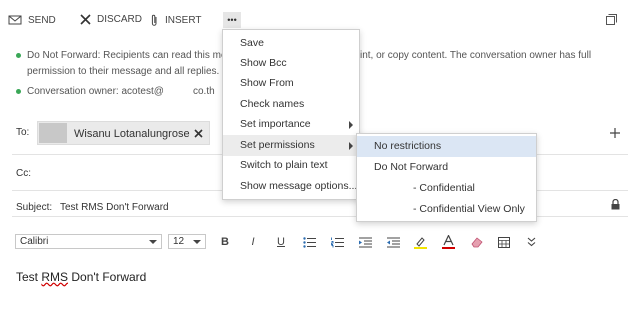  What do you see at coordinates (85, 19) in the screenshot?
I see `close-icon` at bounding box center [85, 19].